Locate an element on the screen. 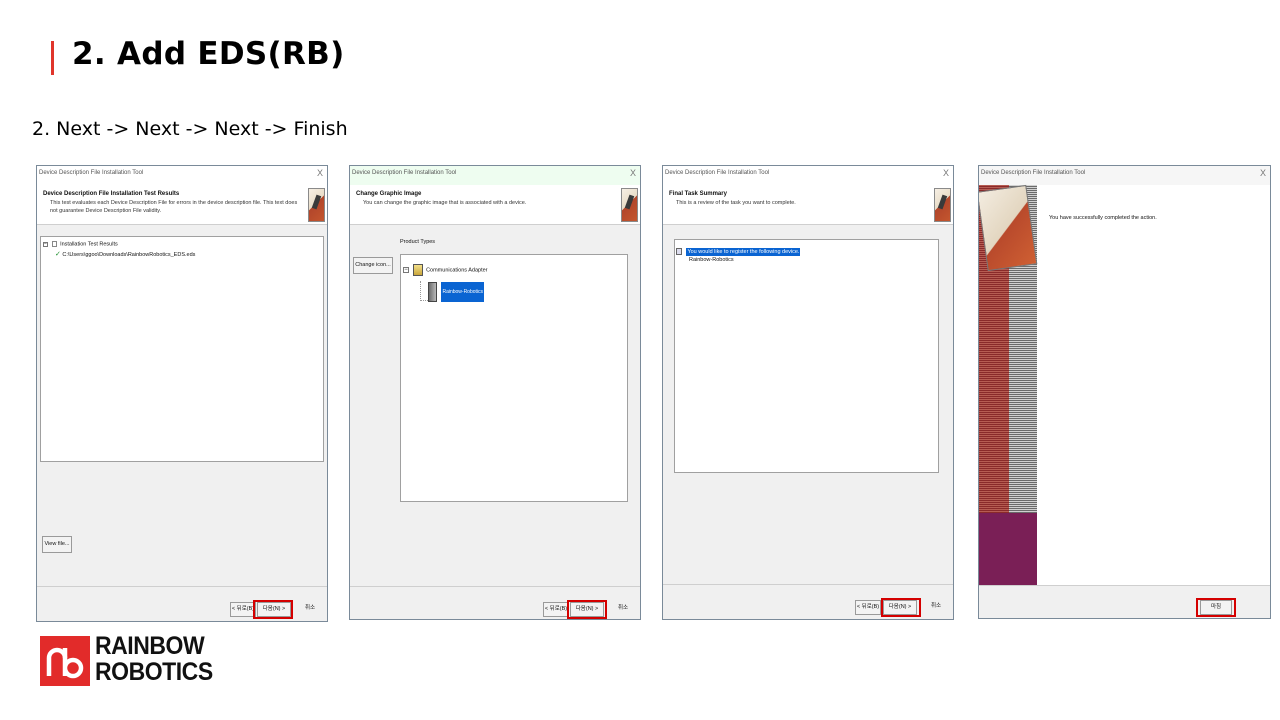 The width and height of the screenshot is (1280, 720). logo-line-1: RAINBOW is located at coordinates (150, 646).